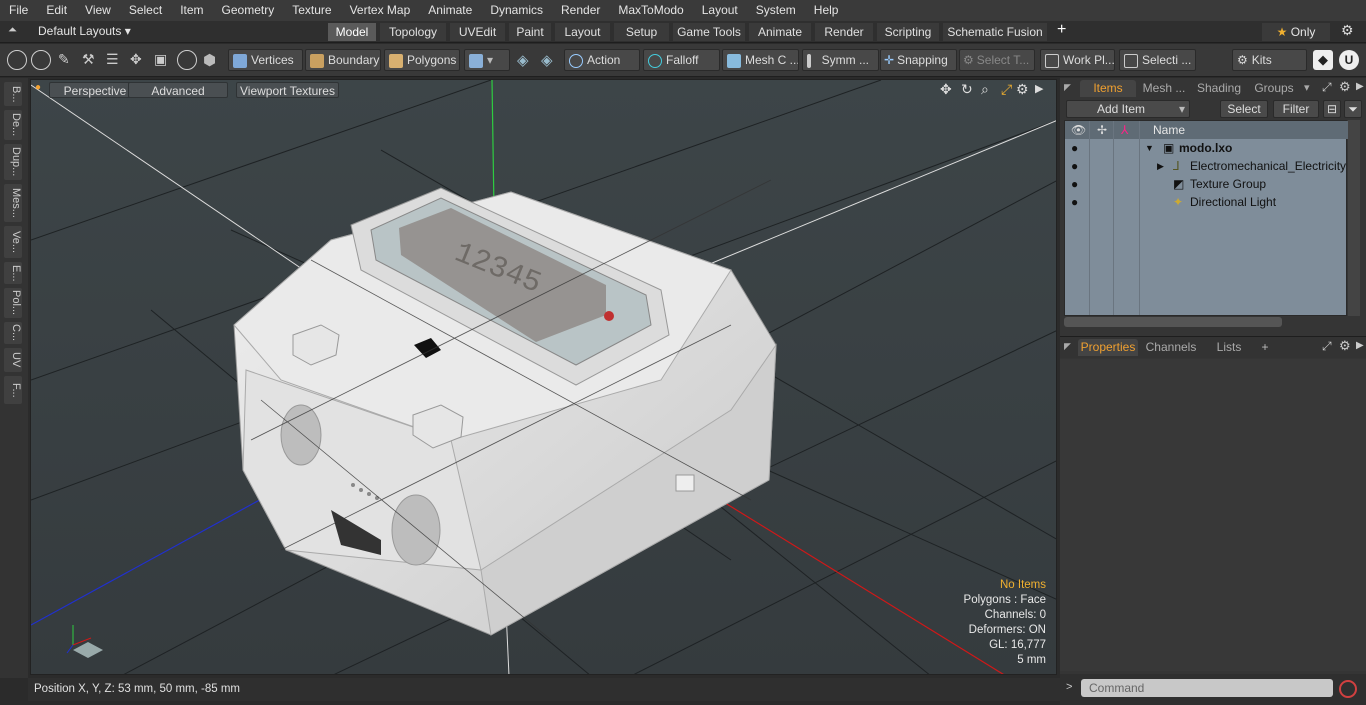 Image resolution: width=1366 pixels, height=705 pixels. What do you see at coordinates (38, 87) in the screenshot?
I see `viewport-menu-icon: ●` at bounding box center [38, 87].